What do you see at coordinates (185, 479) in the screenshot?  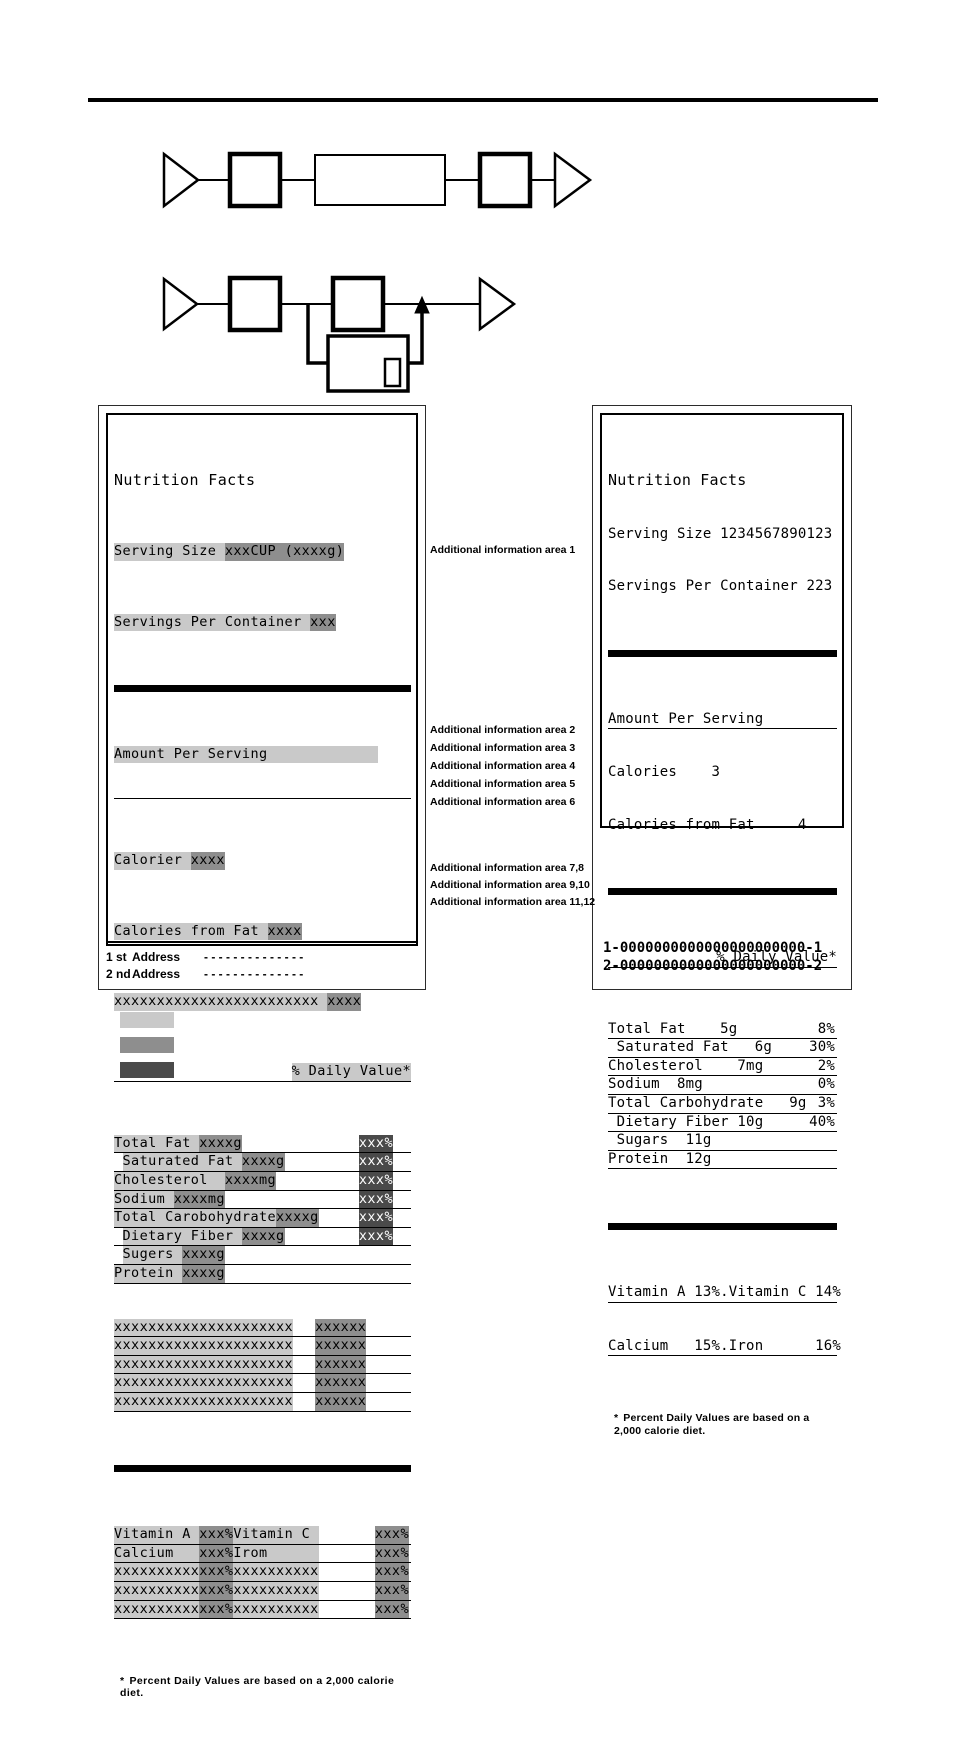 I see `label-title: Nutrition Facts` at bounding box center [185, 479].